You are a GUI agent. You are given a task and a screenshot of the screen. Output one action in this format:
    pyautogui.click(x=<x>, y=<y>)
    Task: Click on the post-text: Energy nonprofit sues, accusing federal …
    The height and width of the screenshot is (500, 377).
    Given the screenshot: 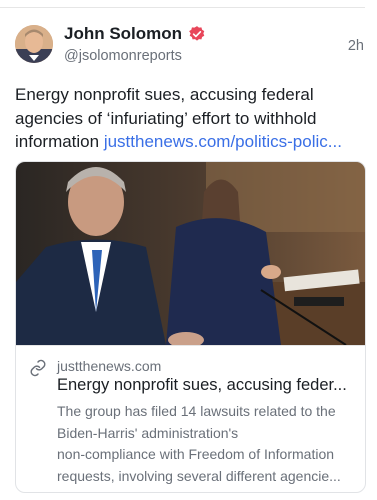 What is the action you would take?
    pyautogui.click(x=190, y=118)
    